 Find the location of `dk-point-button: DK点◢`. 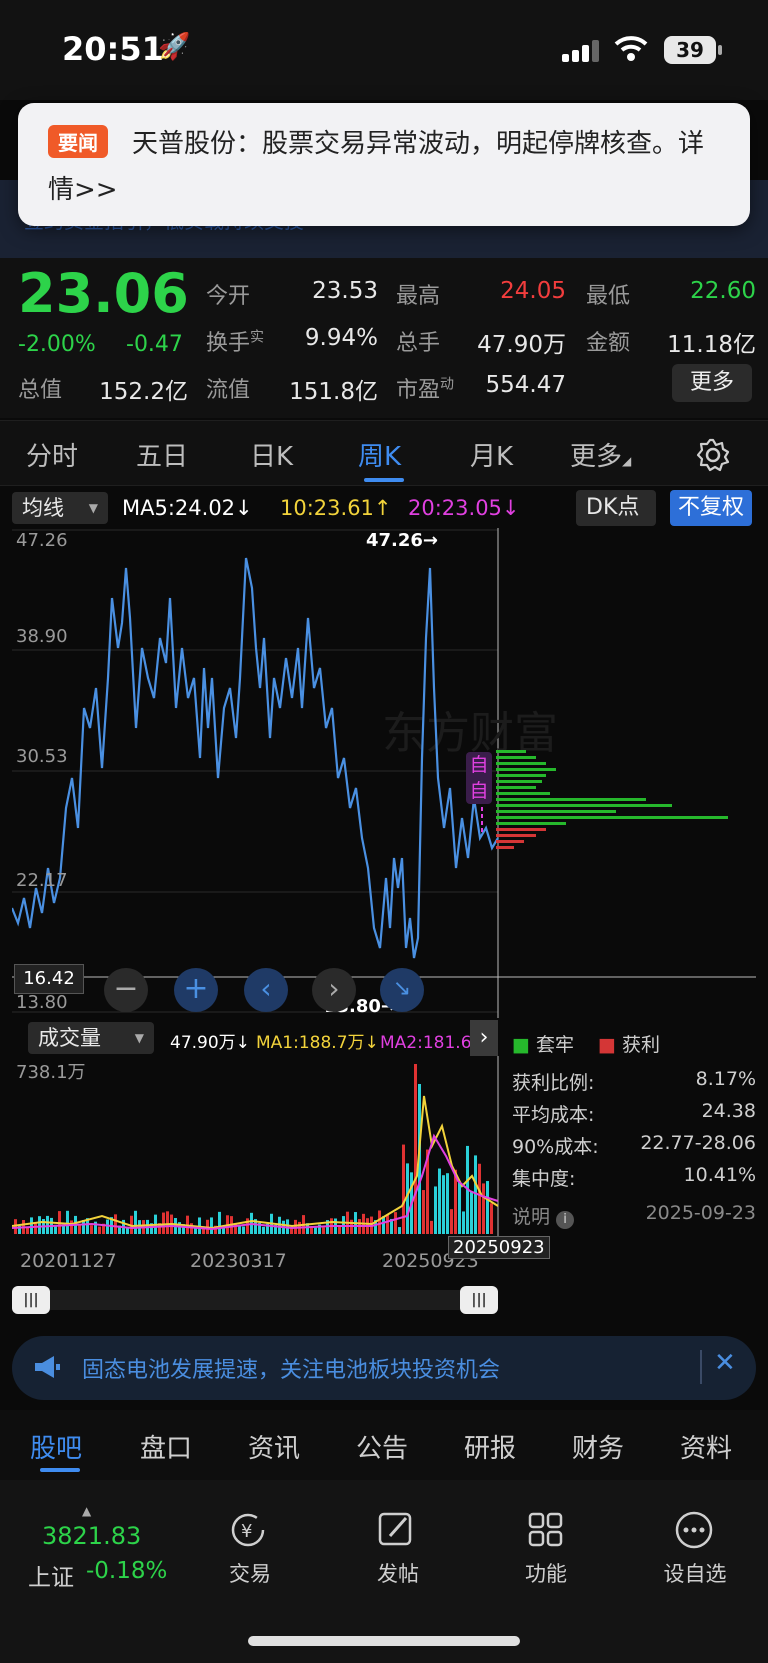

dk-point-button: DK点◢ is located at coordinates (616, 521).